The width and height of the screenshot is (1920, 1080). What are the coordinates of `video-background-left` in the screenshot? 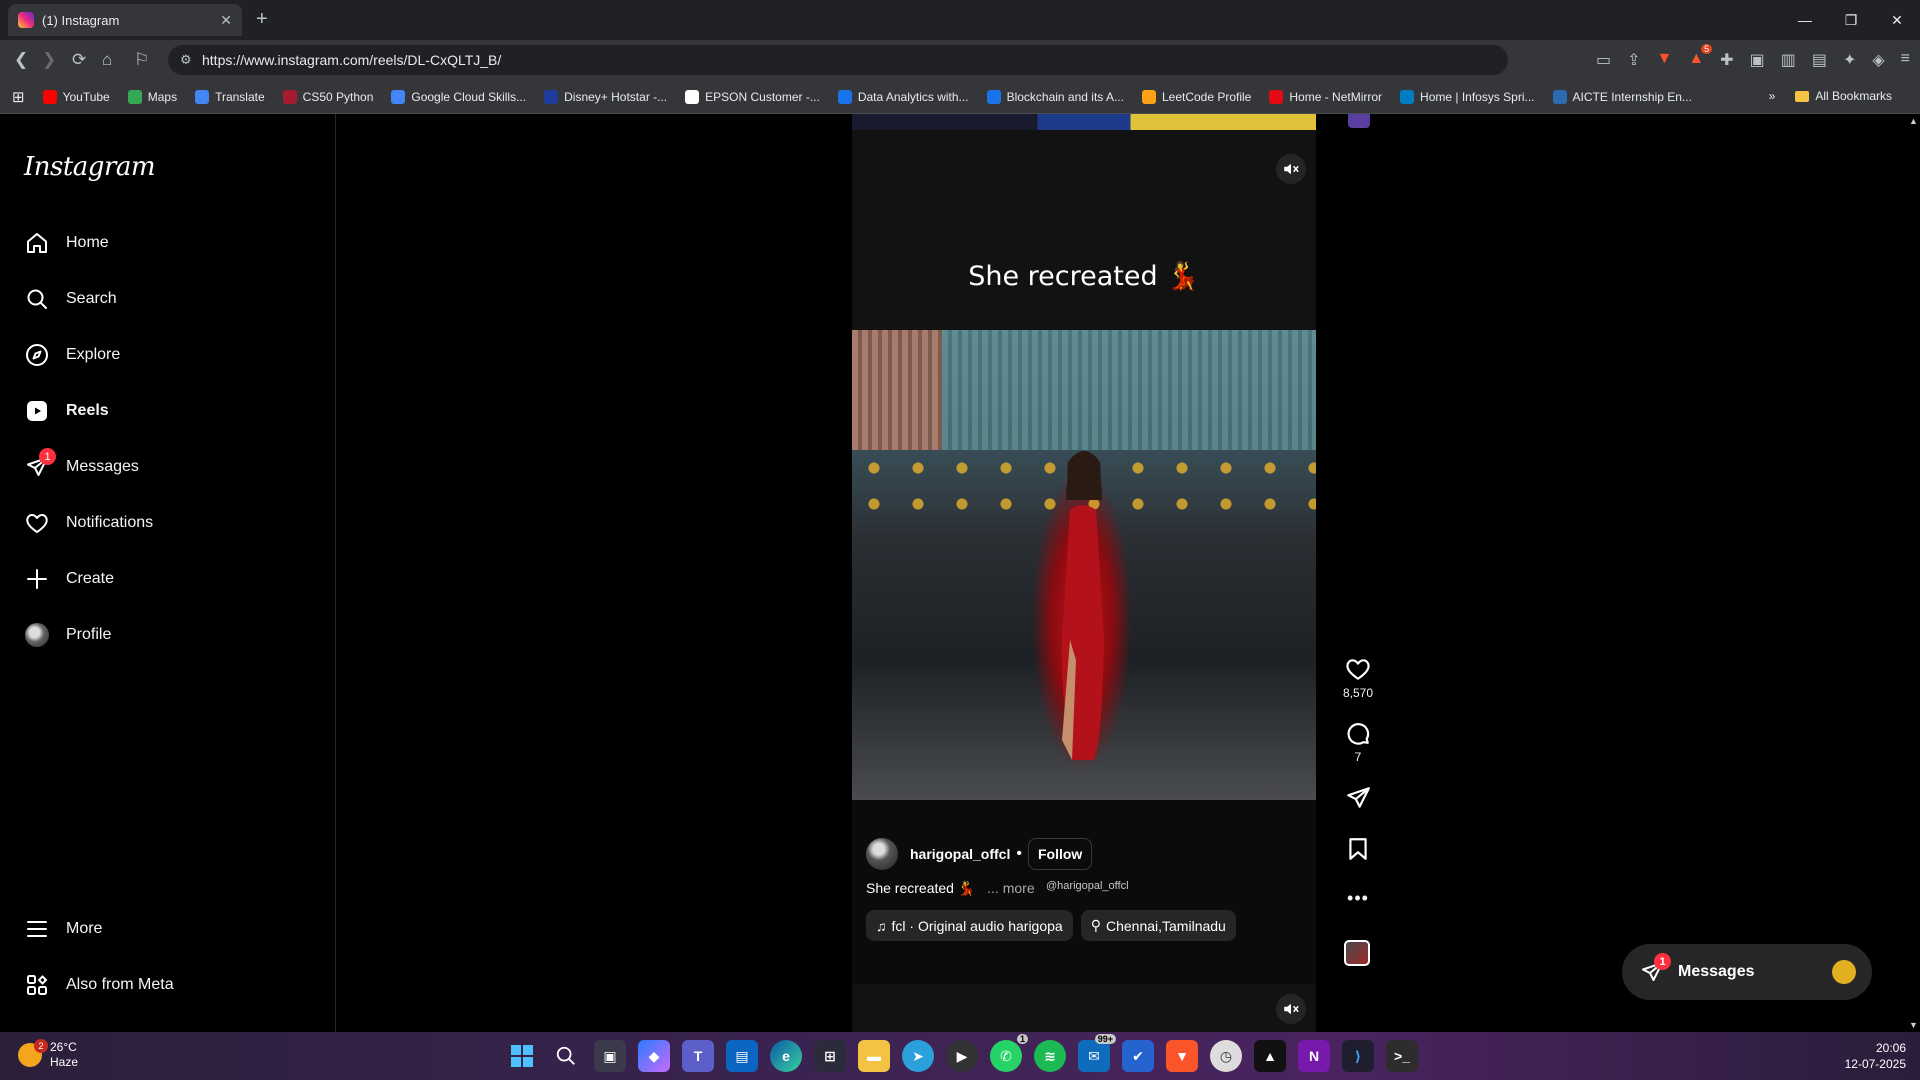 It's located at (897, 390).